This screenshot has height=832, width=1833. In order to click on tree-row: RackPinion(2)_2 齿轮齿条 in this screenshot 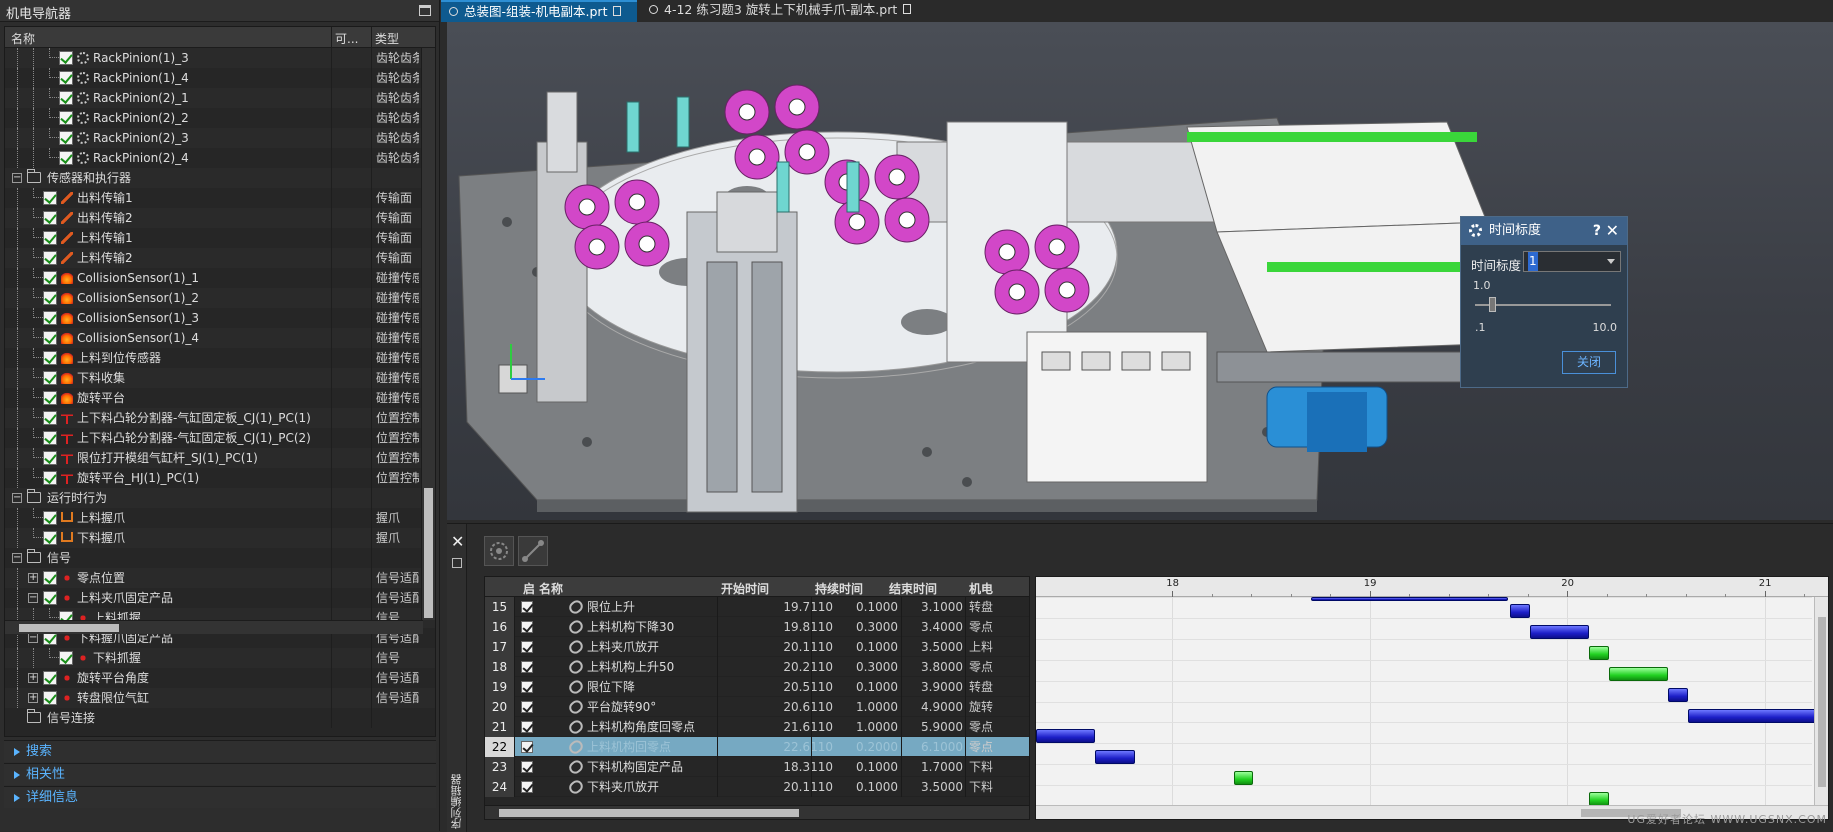, I will do `click(220, 118)`.